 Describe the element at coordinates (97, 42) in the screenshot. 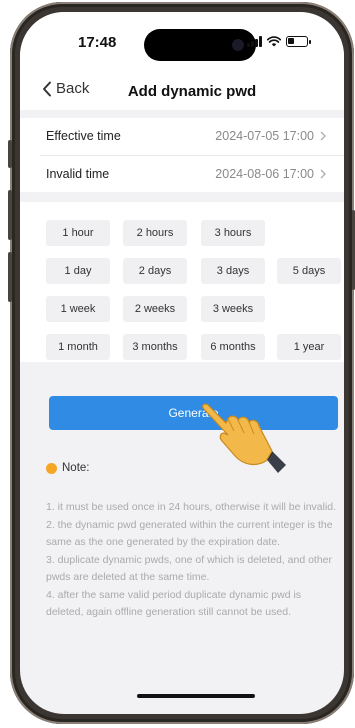

I see `status-time: 17:48` at that location.